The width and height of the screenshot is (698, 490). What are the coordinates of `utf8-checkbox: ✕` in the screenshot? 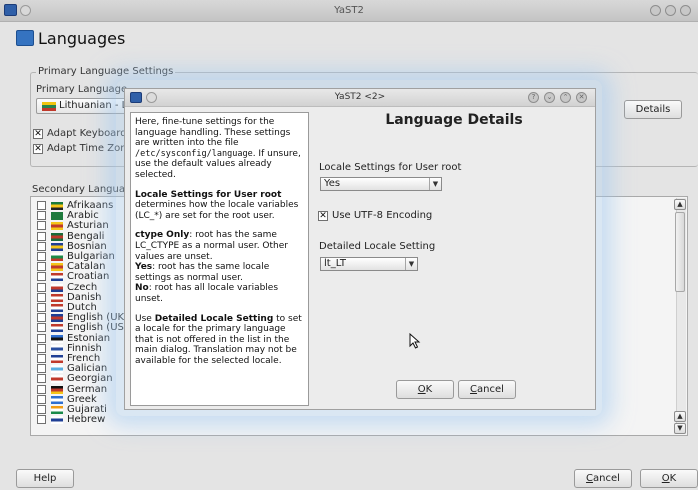 It's located at (323, 216).